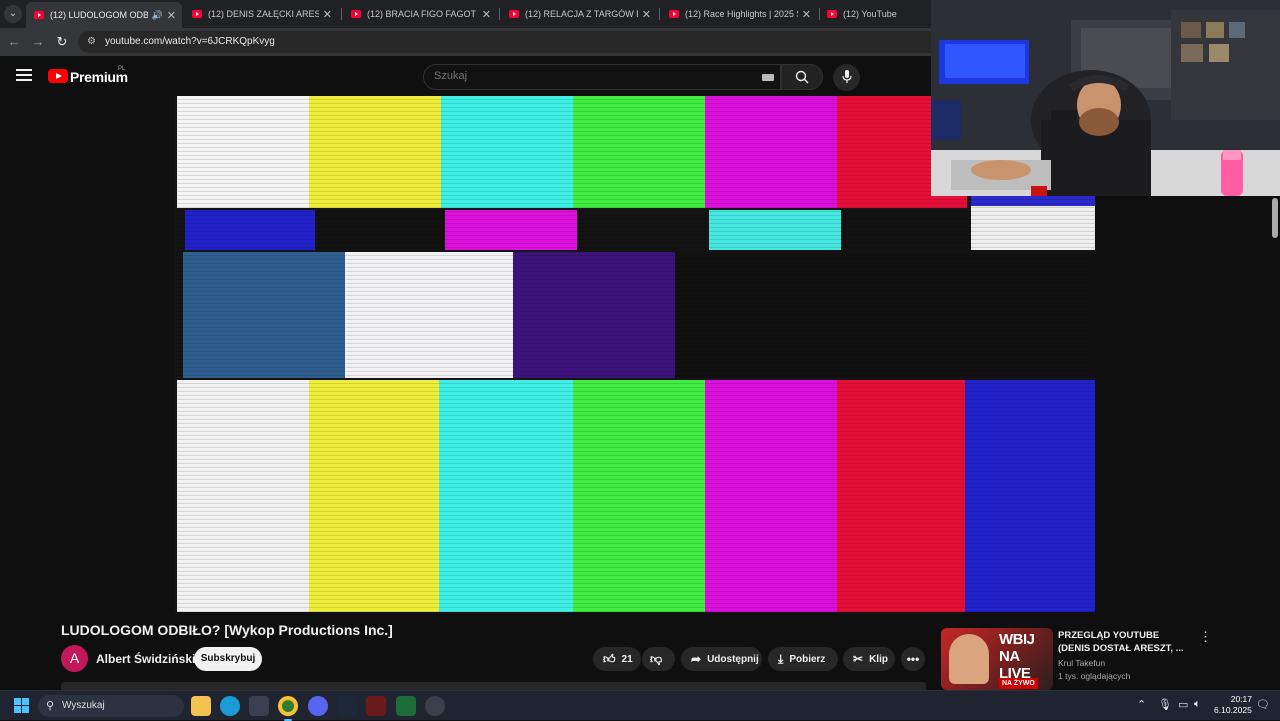 The image size is (1280, 721). I want to click on hamburger-menu-icon, so click(24, 76).